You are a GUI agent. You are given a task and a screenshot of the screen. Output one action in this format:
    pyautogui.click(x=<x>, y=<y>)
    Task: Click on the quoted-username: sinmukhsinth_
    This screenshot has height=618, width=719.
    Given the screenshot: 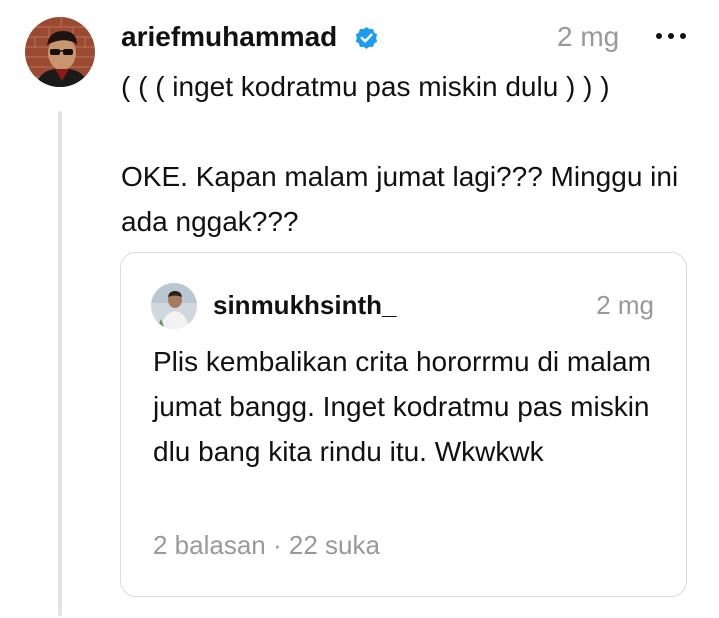 What is the action you would take?
    pyautogui.click(x=304, y=305)
    